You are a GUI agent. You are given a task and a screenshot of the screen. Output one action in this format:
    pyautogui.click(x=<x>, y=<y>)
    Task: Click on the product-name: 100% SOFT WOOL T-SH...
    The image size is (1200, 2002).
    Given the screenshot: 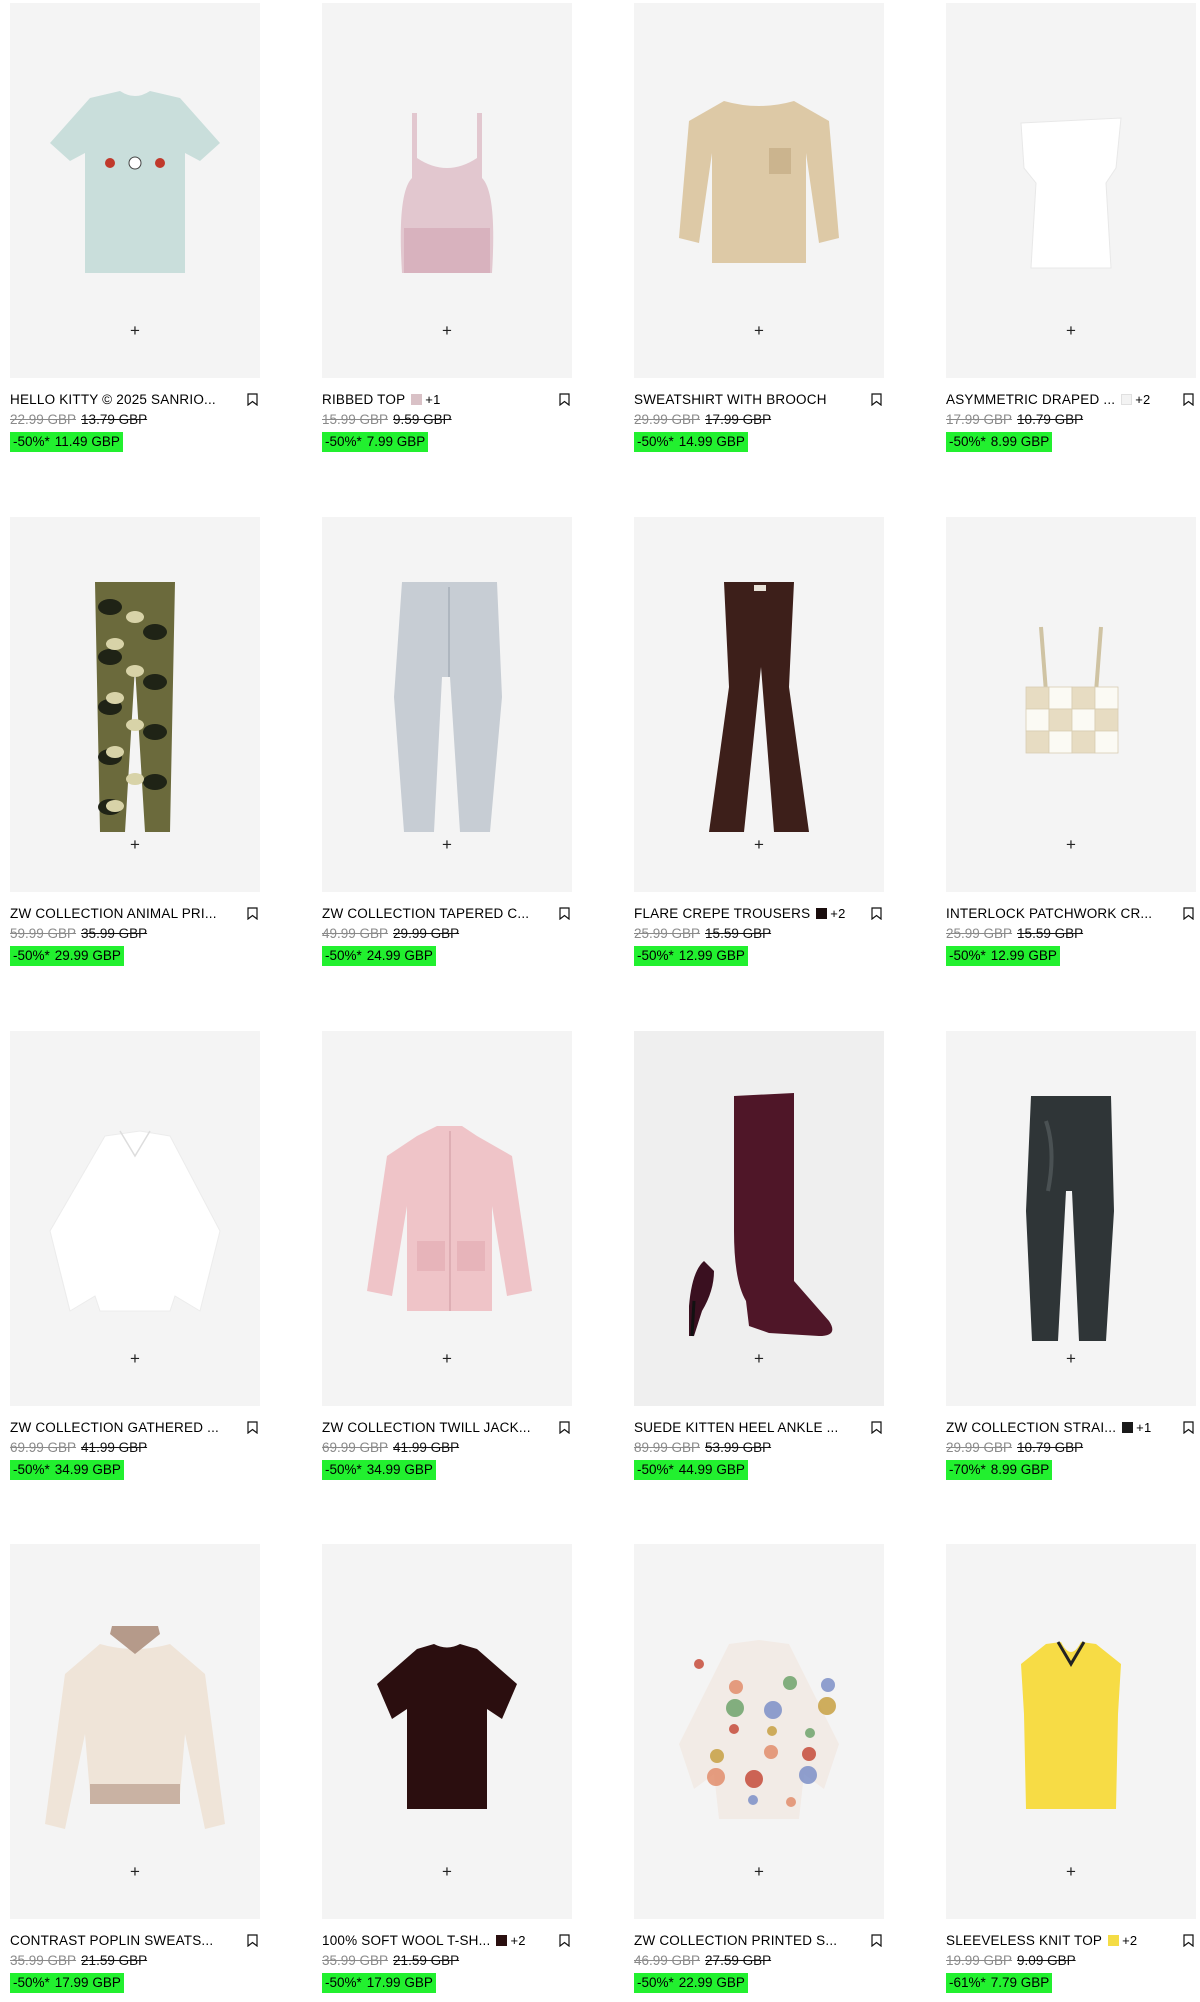 What is the action you would take?
    pyautogui.click(x=406, y=1940)
    